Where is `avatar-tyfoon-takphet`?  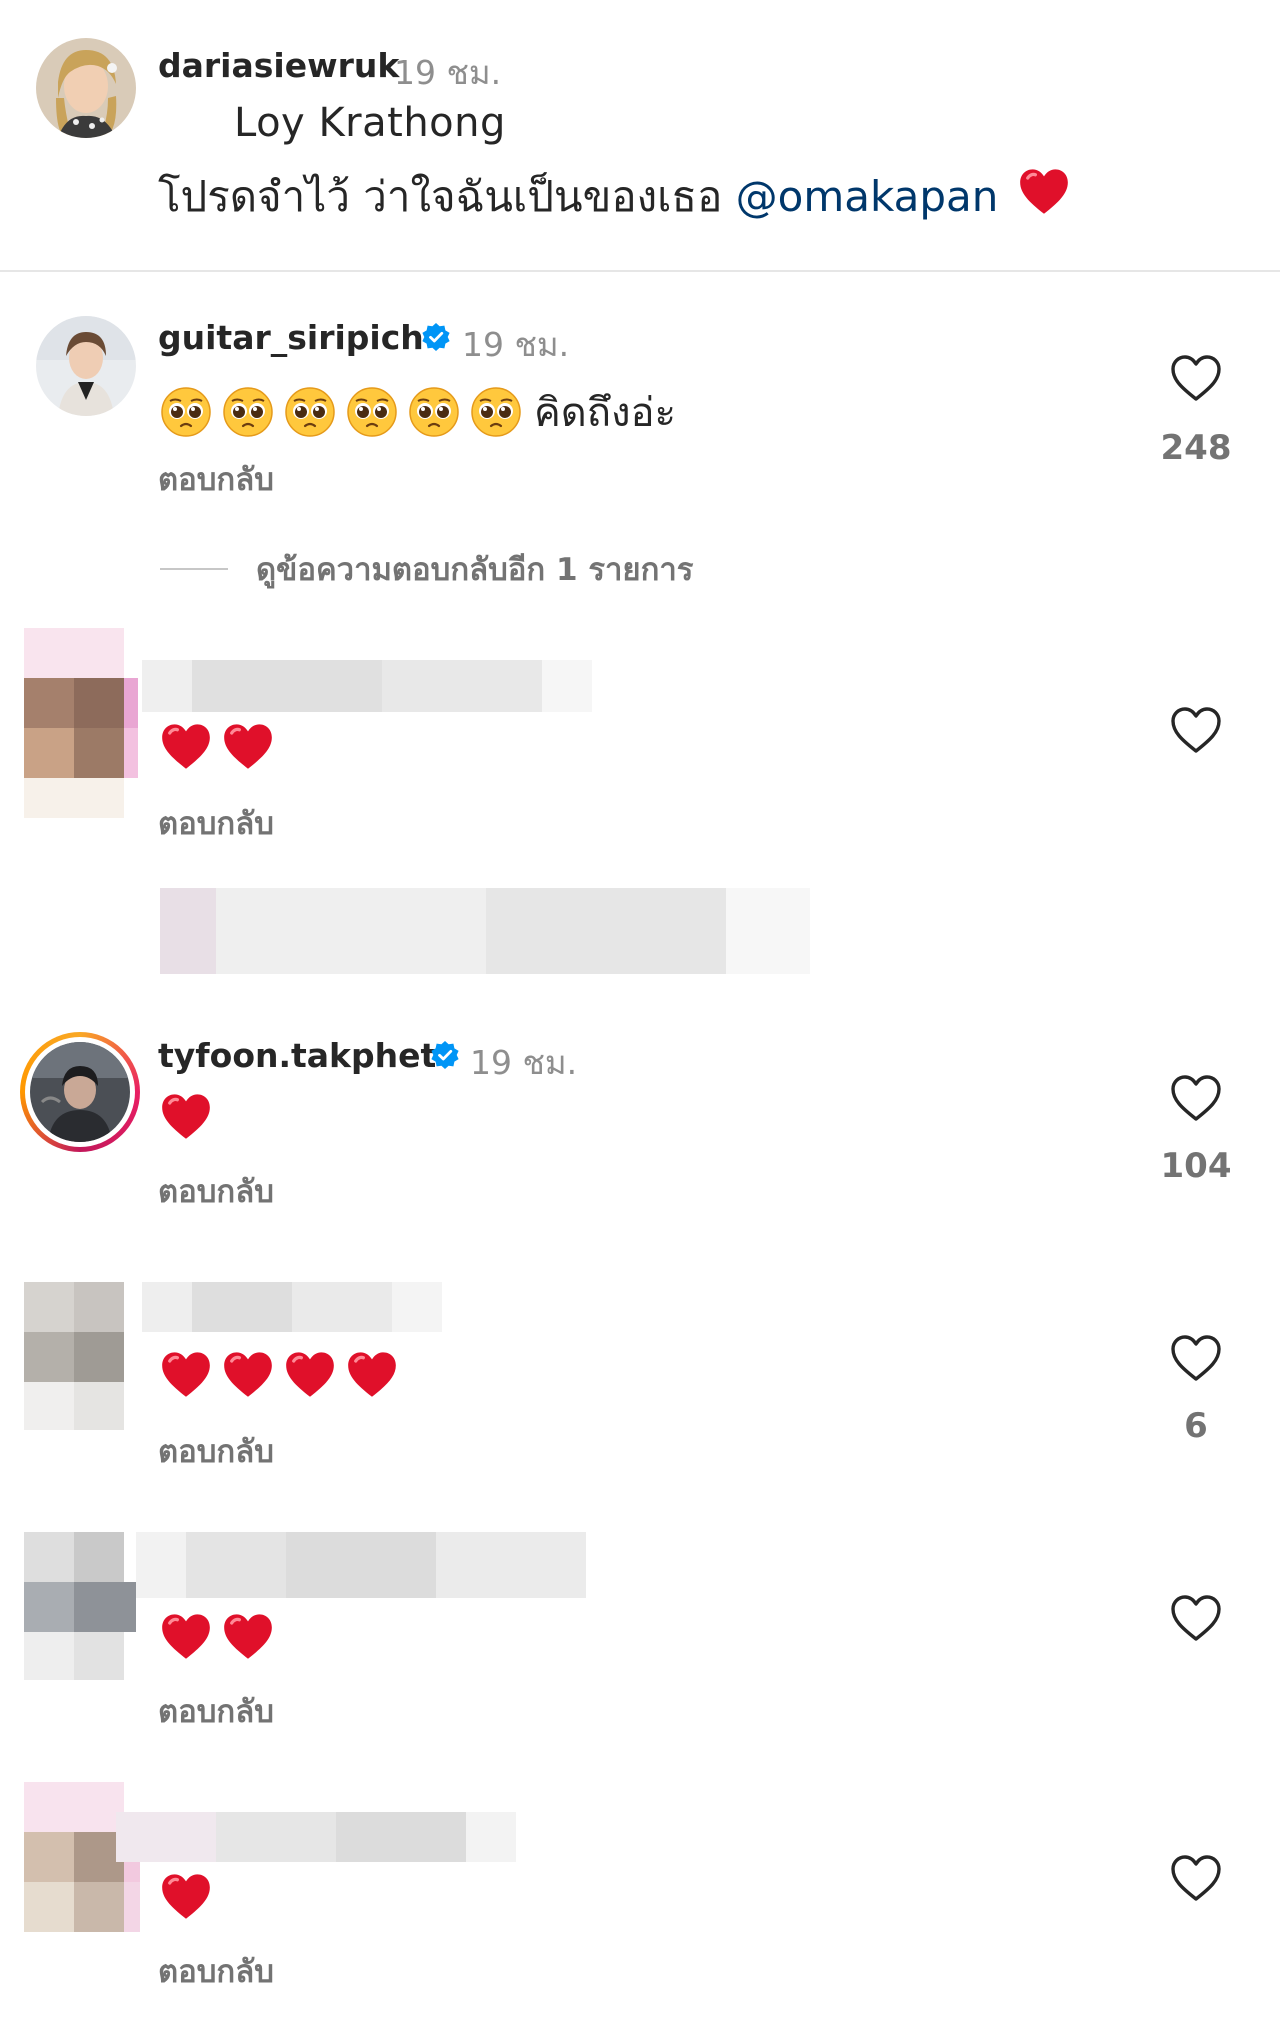 avatar-tyfoon-takphet is located at coordinates (80, 1092).